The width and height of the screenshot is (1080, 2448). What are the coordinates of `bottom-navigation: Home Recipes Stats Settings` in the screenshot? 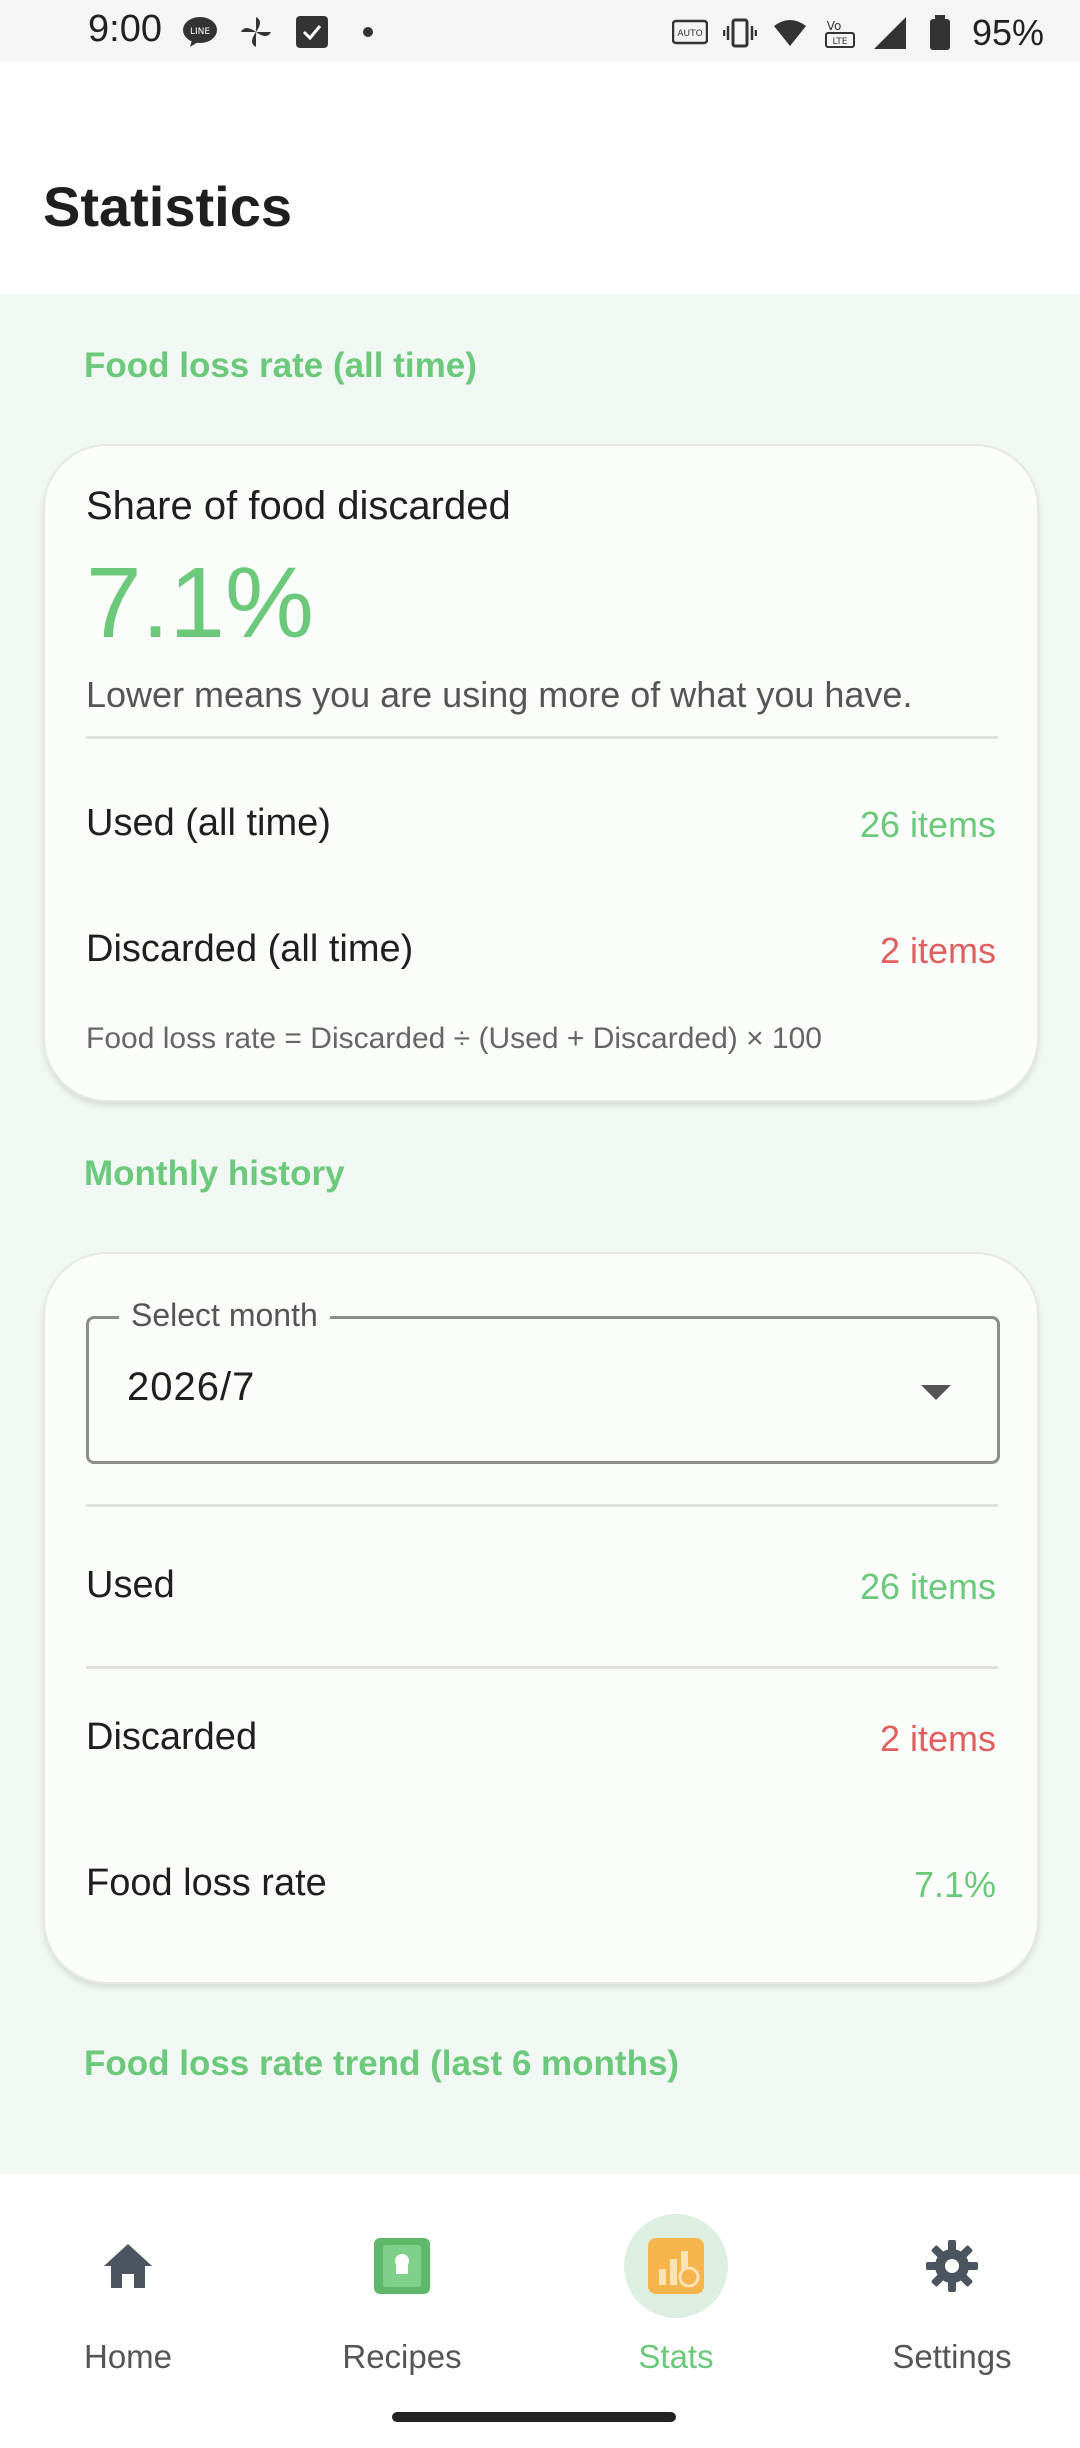 It's located at (540, 2311).